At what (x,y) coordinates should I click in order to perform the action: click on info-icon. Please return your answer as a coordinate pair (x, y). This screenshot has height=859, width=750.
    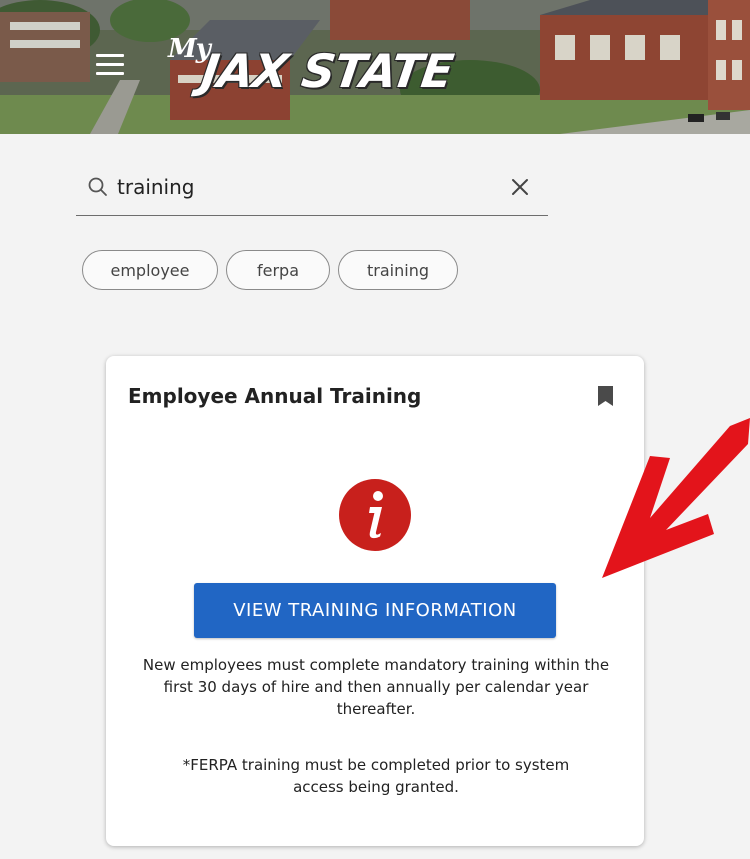
    Looking at the image, I should click on (375, 515).